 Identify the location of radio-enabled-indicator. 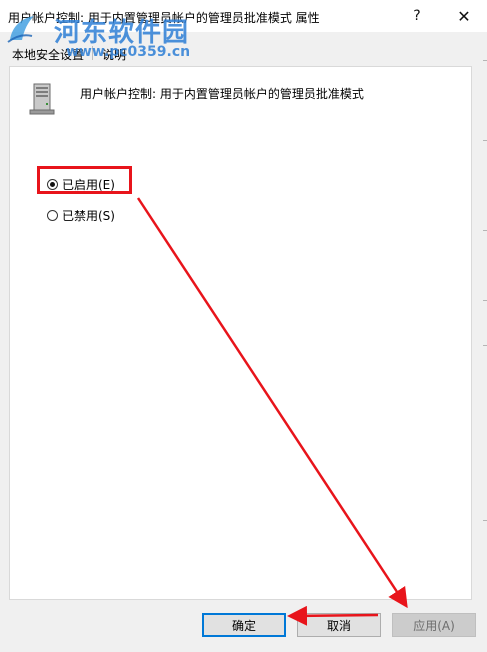
(52, 184).